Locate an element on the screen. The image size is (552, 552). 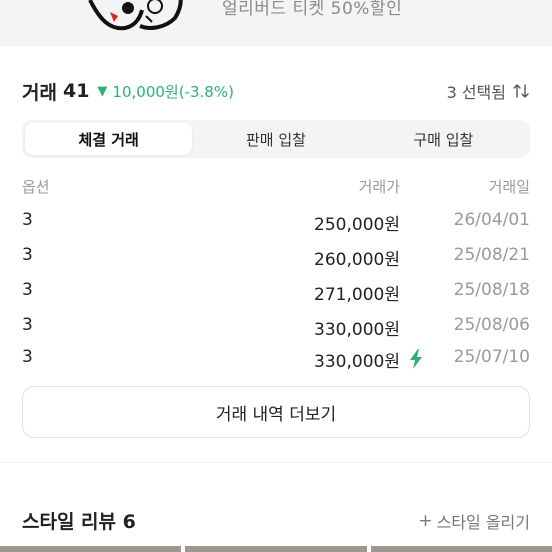
row-price: 271,000원 is located at coordinates (357, 295).